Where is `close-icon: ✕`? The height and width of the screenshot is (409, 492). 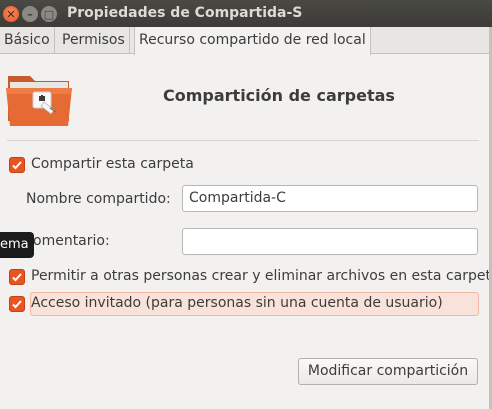 close-icon: ✕ is located at coordinates (11, 14).